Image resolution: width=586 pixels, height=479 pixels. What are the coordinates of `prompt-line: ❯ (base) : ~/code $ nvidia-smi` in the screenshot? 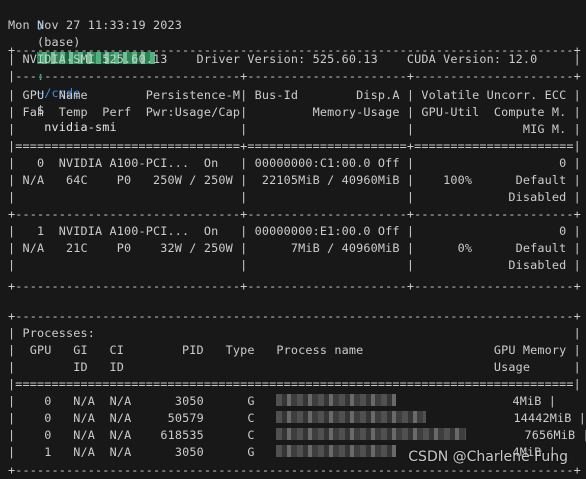 It's located at (82, 67).